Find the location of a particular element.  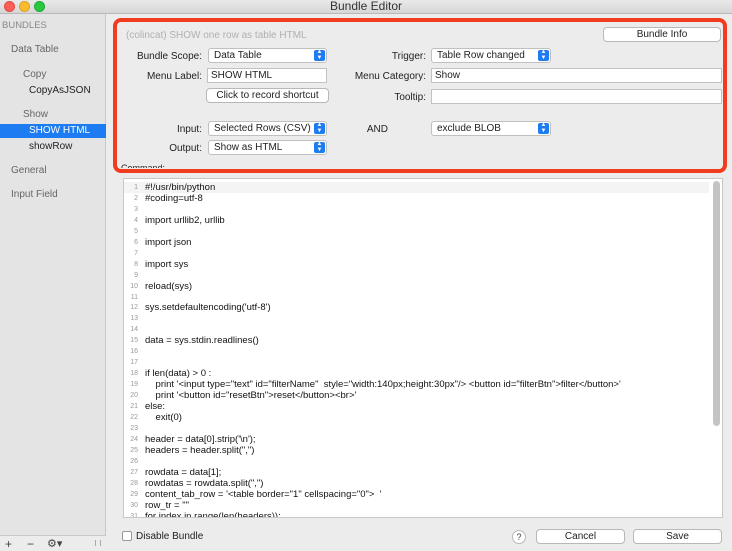

code-line: 13 is located at coordinates (416, 318).